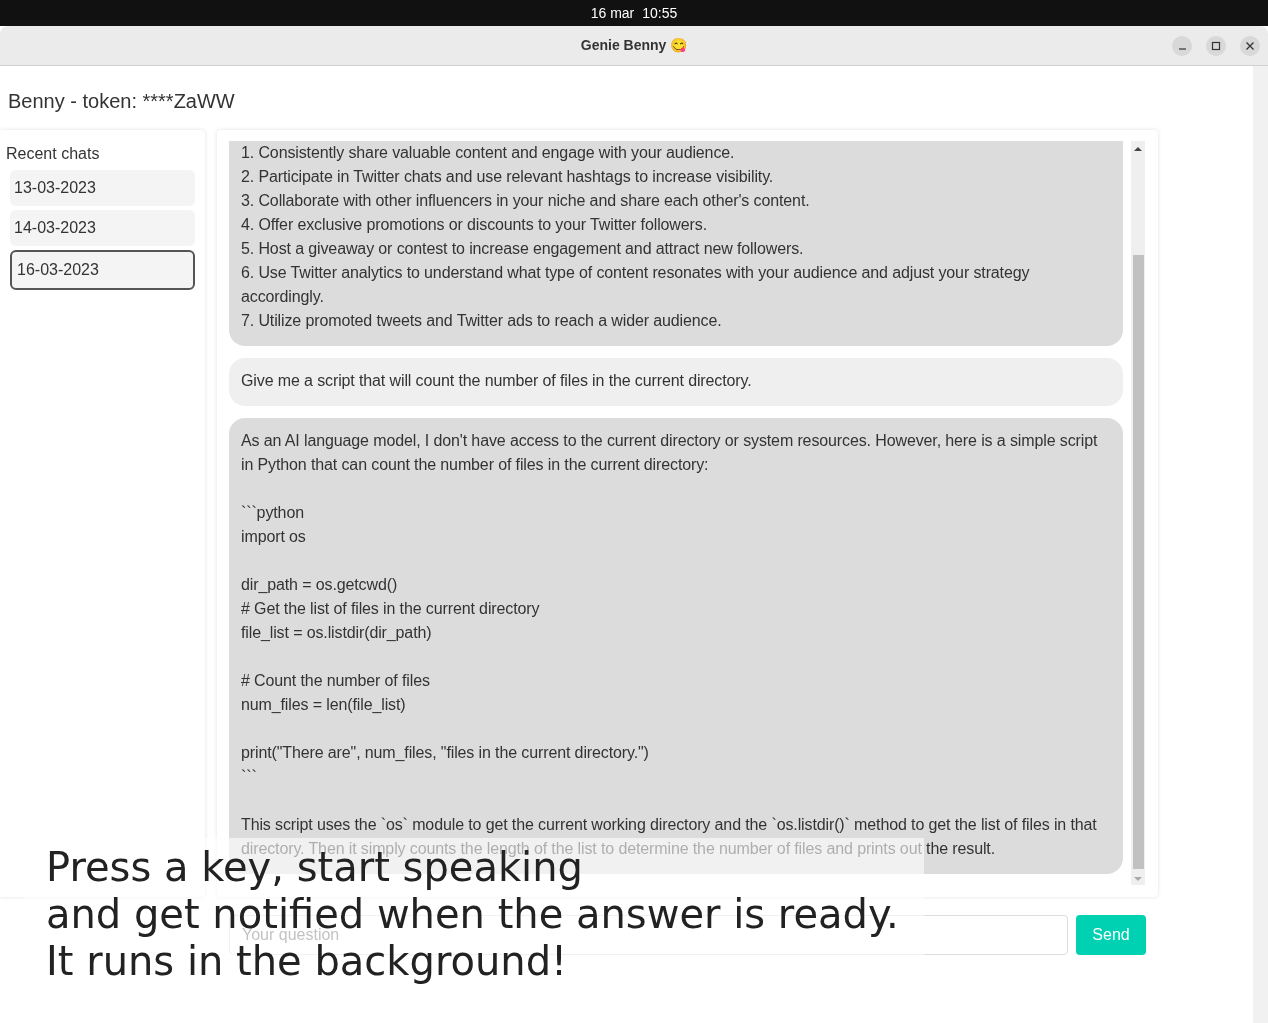  I want to click on chat-item: 14-03-2023, so click(102, 228).